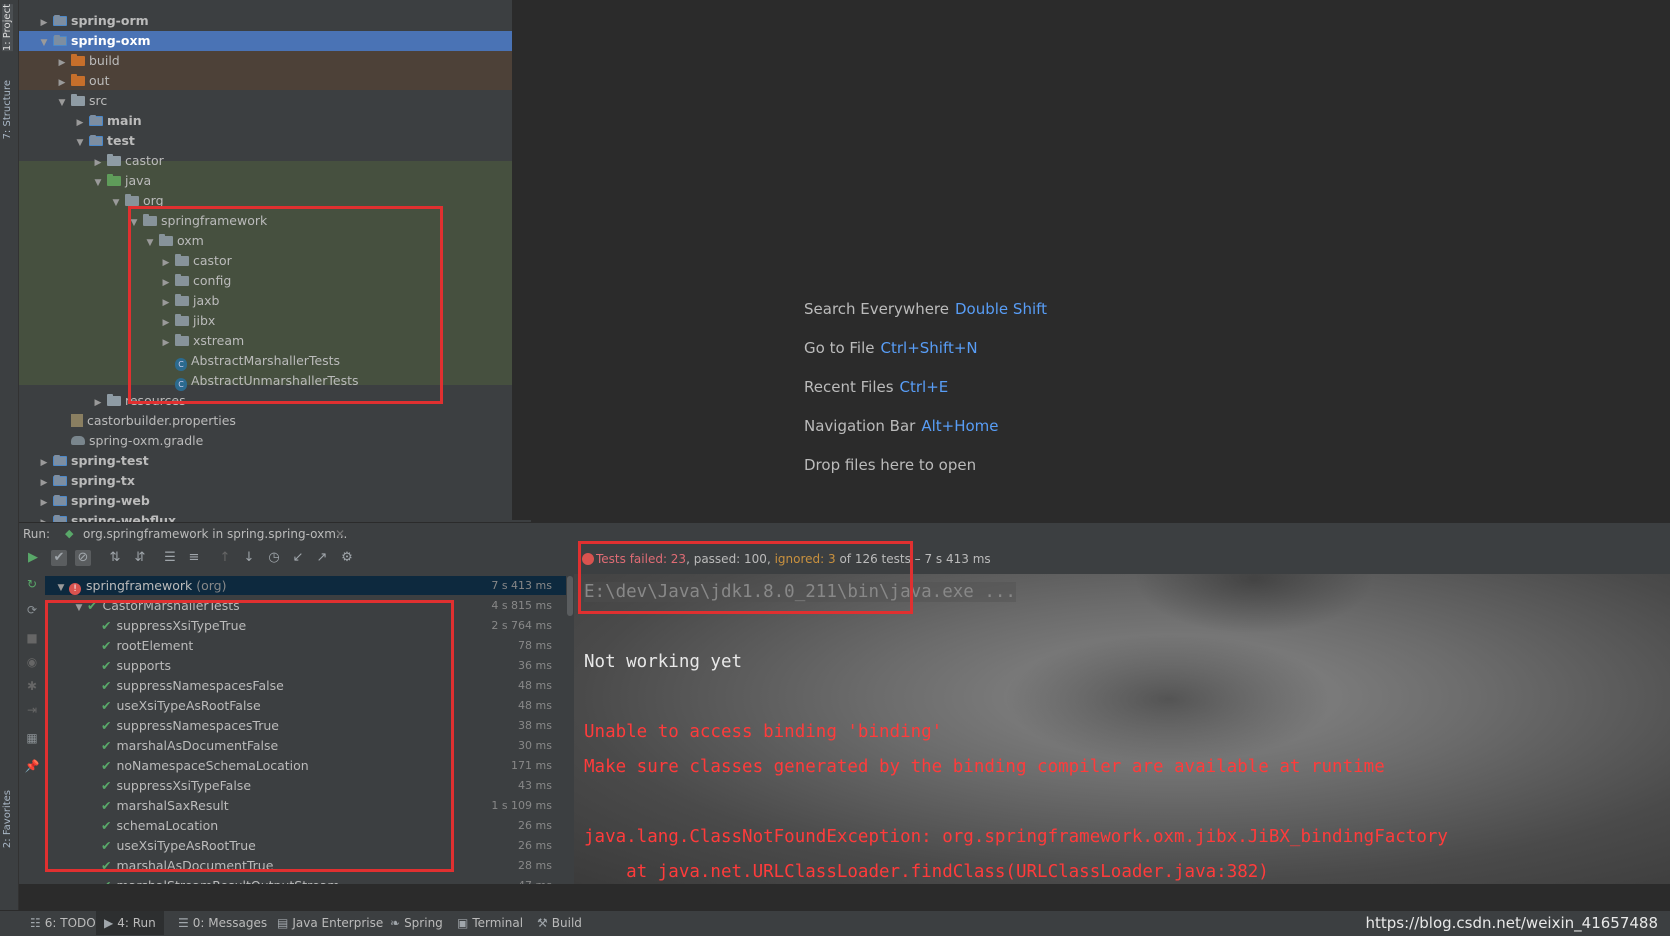  What do you see at coordinates (570, 729) in the screenshot?
I see `test-tree-scrollbar` at bounding box center [570, 729].